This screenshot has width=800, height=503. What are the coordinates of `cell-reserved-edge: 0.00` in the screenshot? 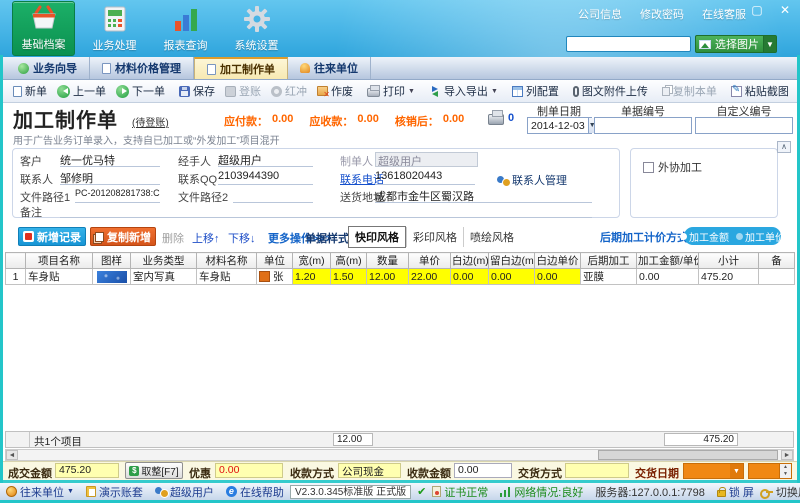 It's located at (511, 276).